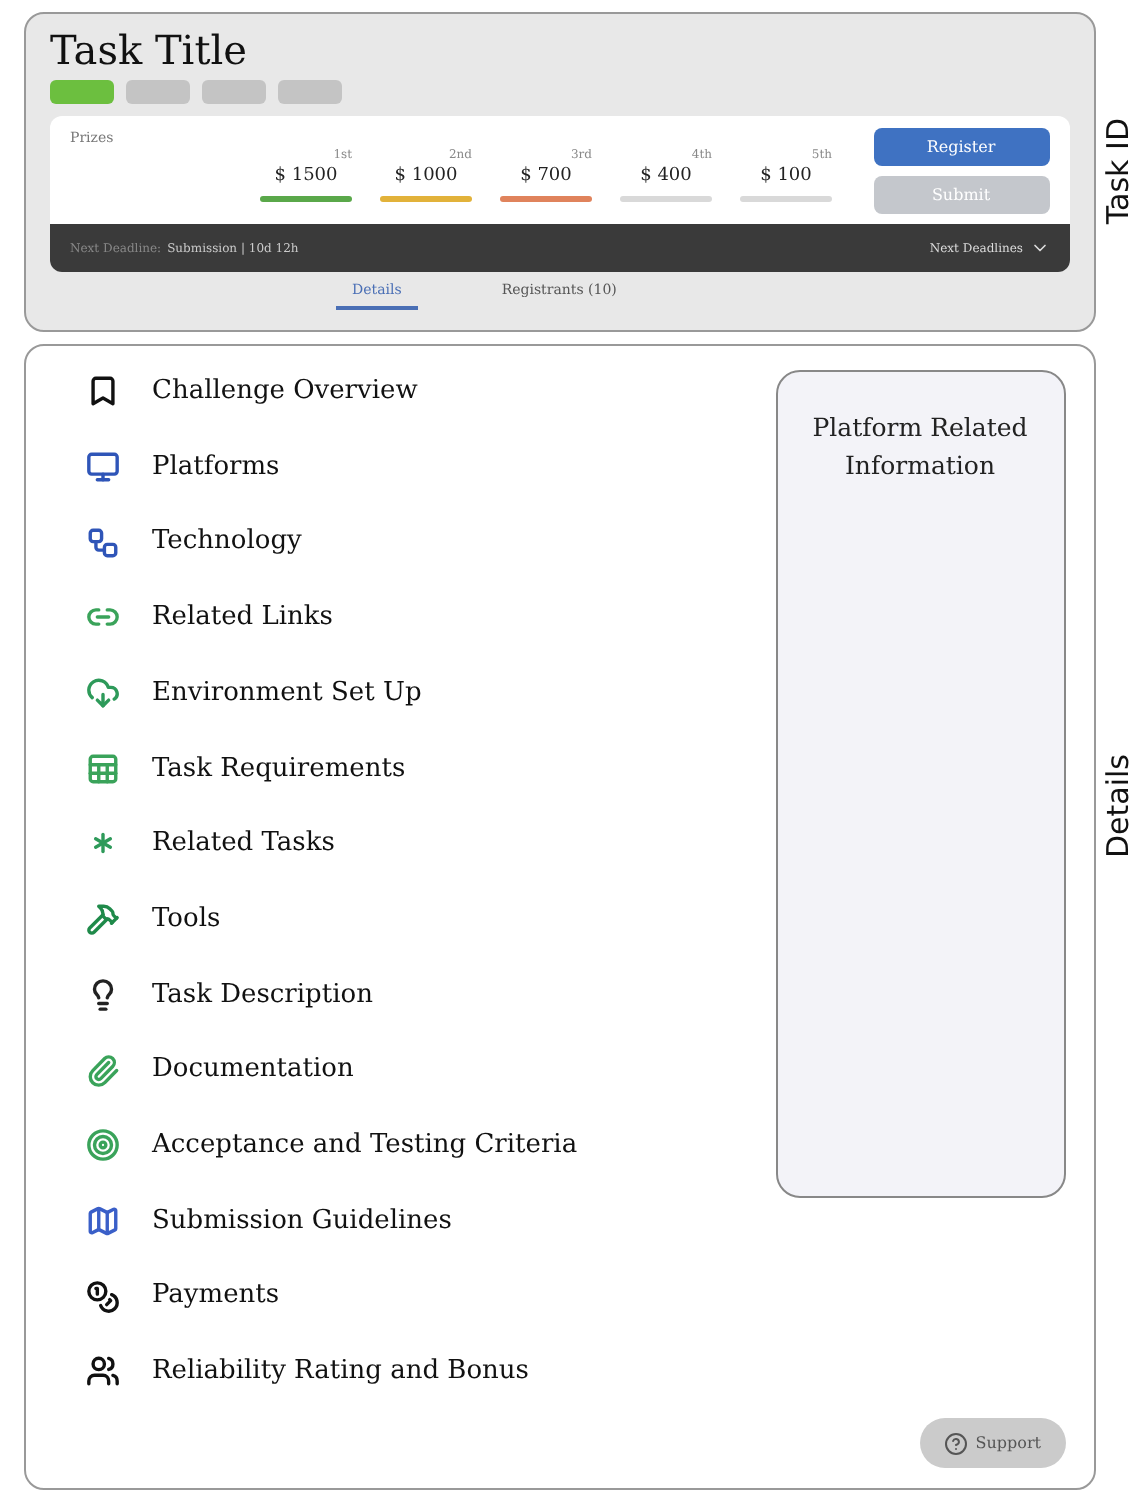 This screenshot has width=1140, height=1496. I want to click on help-icon, so click(955, 1443).